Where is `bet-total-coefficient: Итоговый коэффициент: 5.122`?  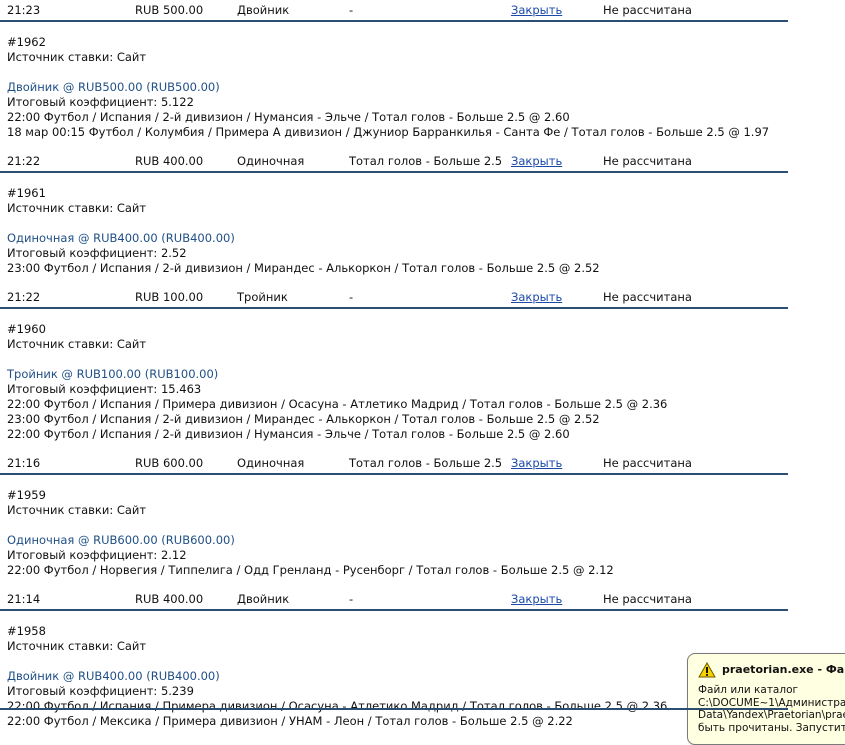
bet-total-coefficient: Итоговый коэффициент: 5.122 is located at coordinates (100, 102).